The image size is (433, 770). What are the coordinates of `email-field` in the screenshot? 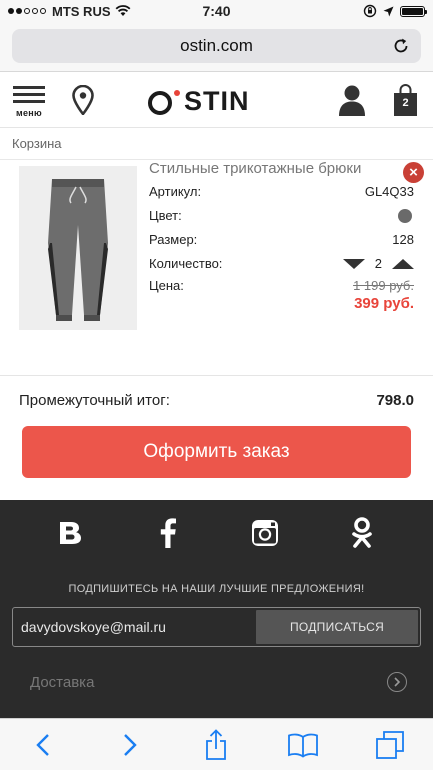 It's located at (133, 627).